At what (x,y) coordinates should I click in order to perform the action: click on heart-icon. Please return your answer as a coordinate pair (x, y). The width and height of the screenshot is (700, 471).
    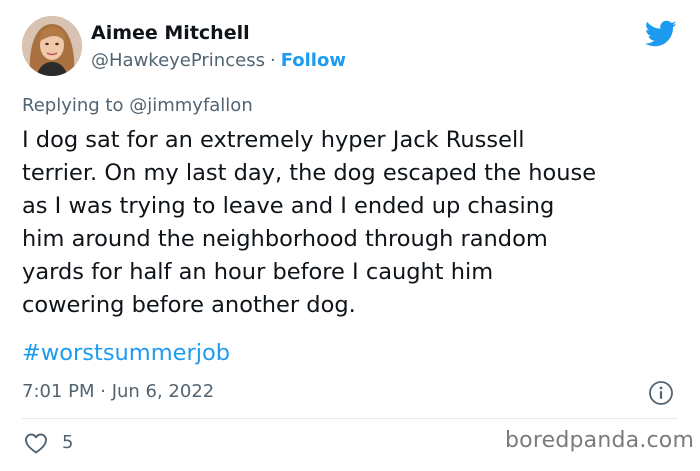
    Looking at the image, I should click on (36, 443).